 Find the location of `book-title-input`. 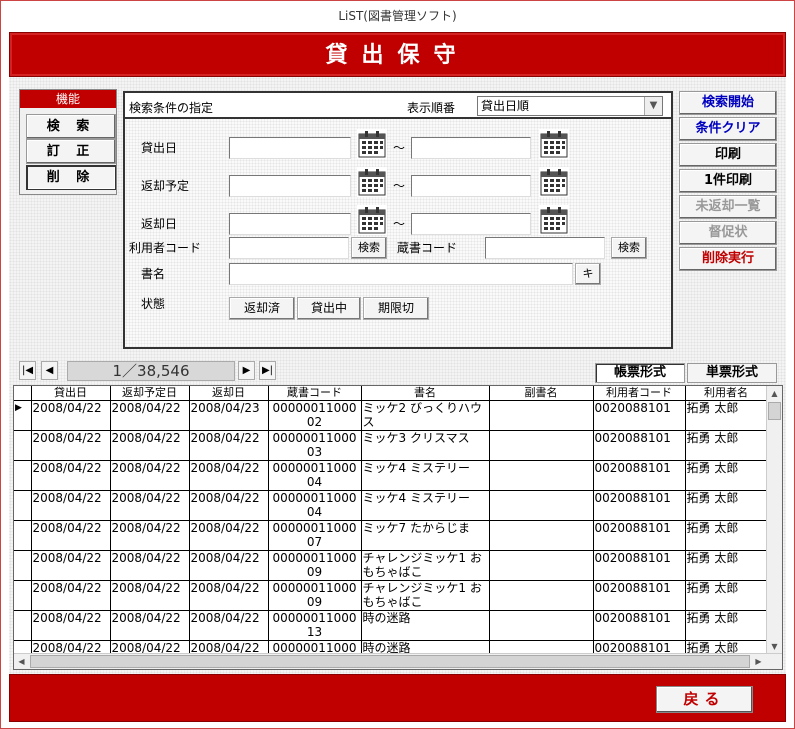

book-title-input is located at coordinates (401, 274).